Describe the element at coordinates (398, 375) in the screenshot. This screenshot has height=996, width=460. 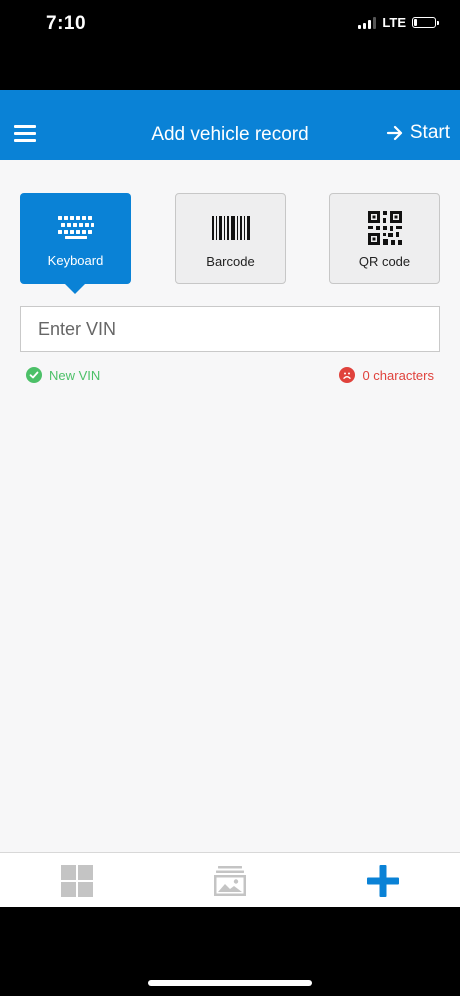
I see `character-count-label: 0 characters` at that location.